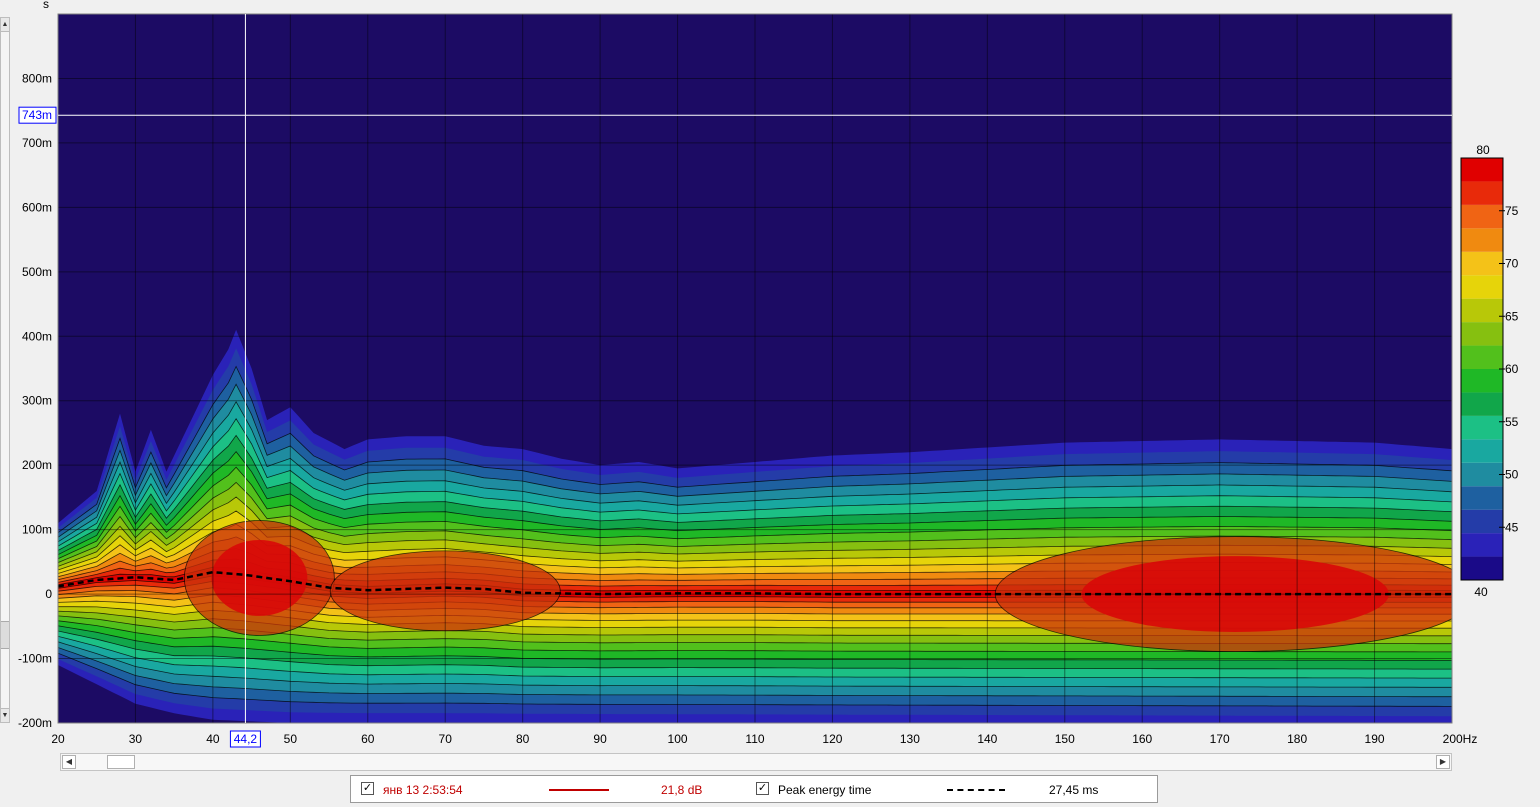 This screenshot has width=1540, height=807. I want to click on y-tick-label: 400m, so click(37, 336).